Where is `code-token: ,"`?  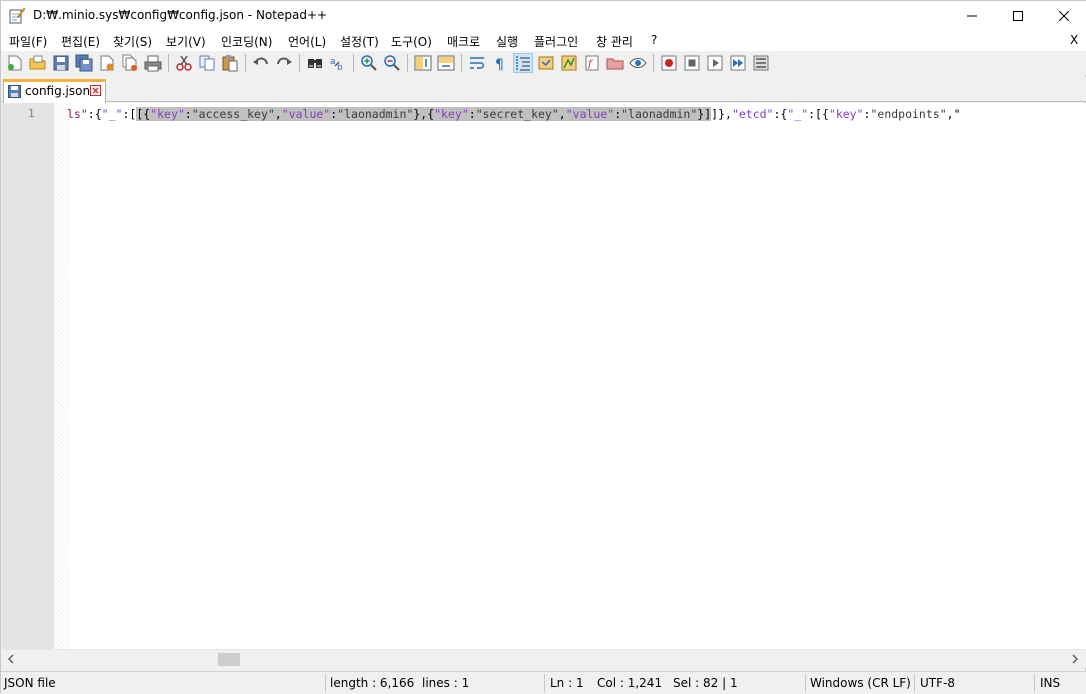 code-token: ," is located at coordinates (953, 114).